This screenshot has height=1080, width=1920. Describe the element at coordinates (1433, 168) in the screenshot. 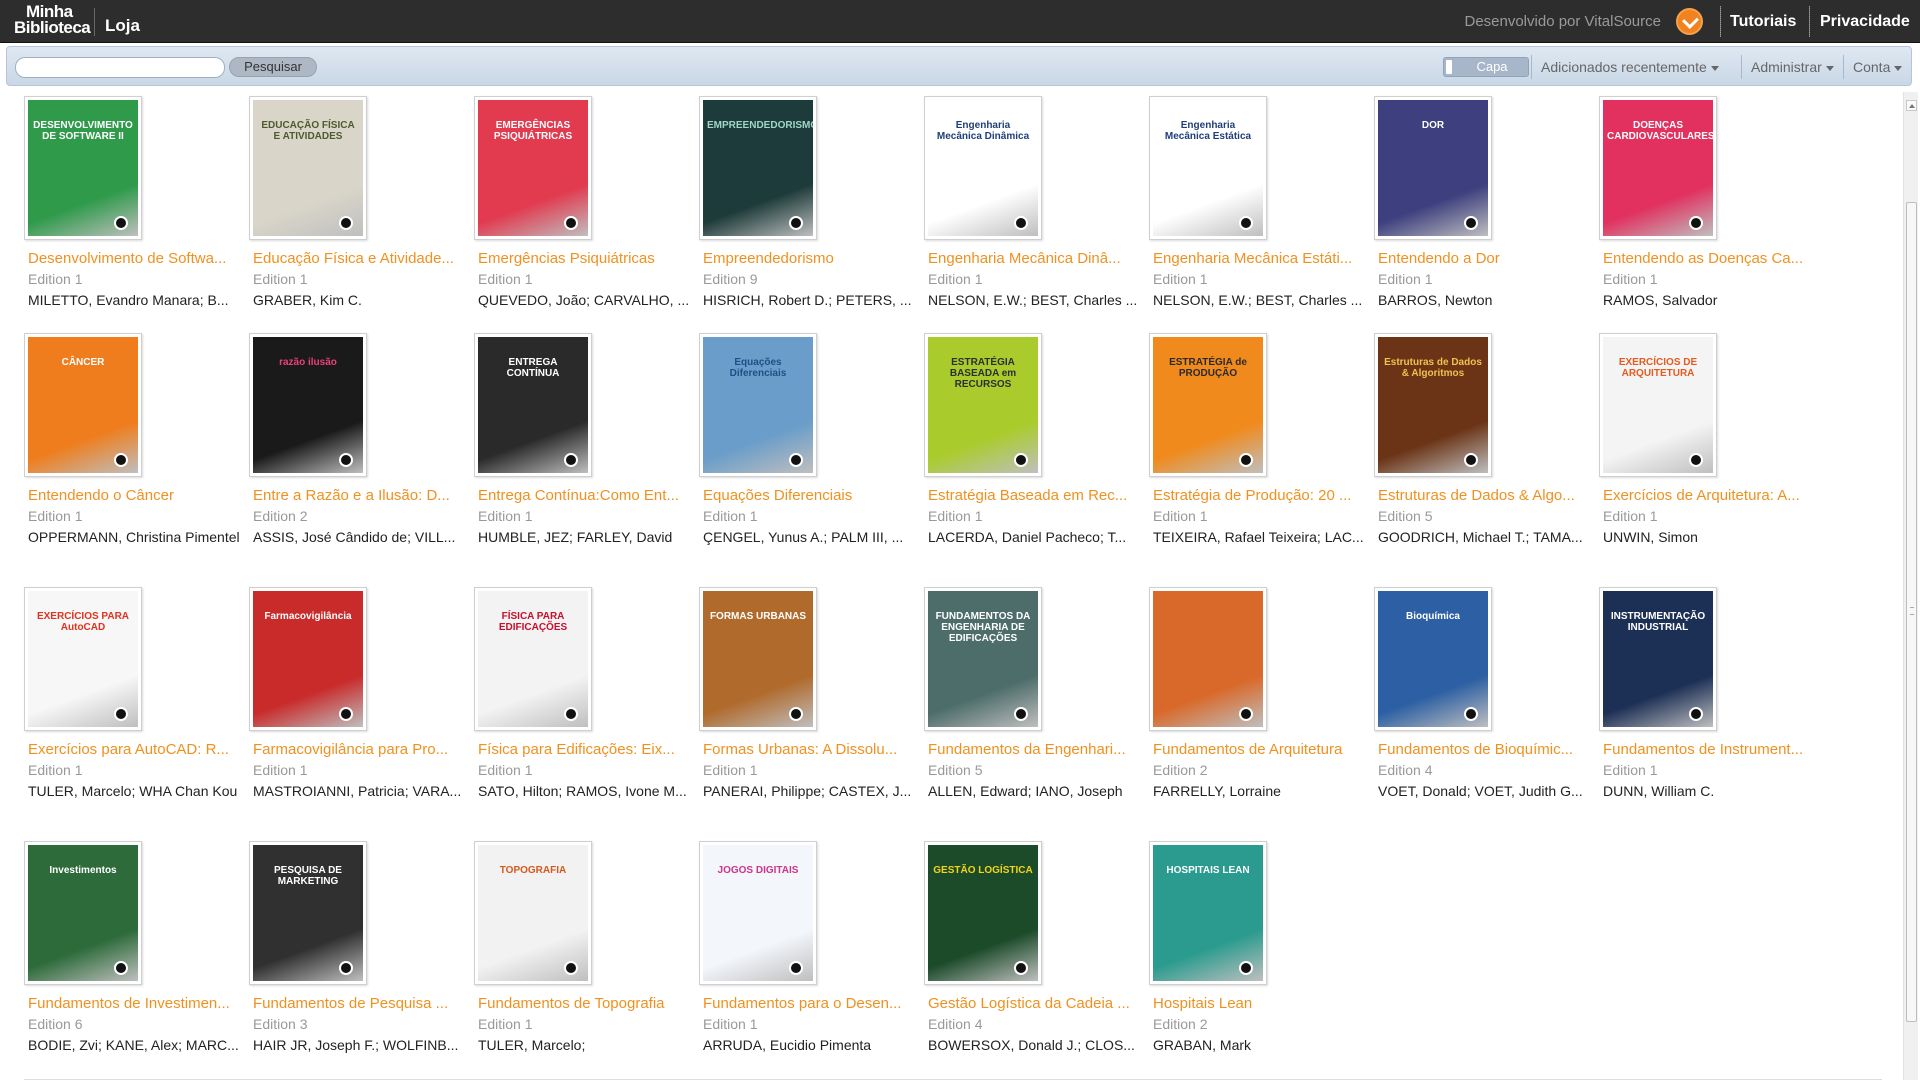

I see `book-cover: DOR` at that location.